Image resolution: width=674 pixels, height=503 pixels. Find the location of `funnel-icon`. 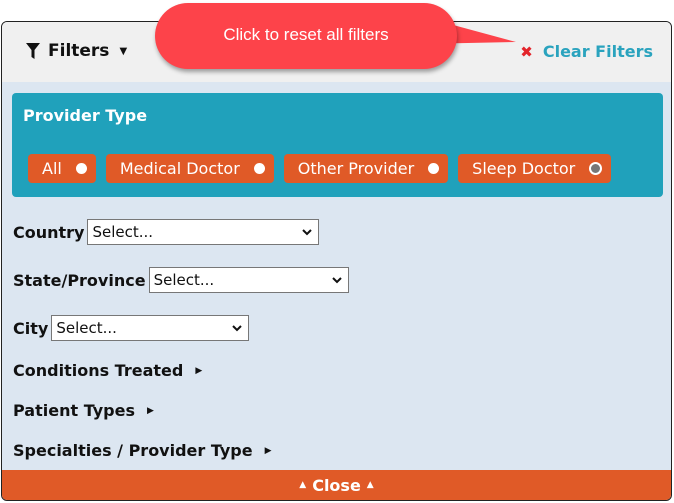

funnel-icon is located at coordinates (33, 51).